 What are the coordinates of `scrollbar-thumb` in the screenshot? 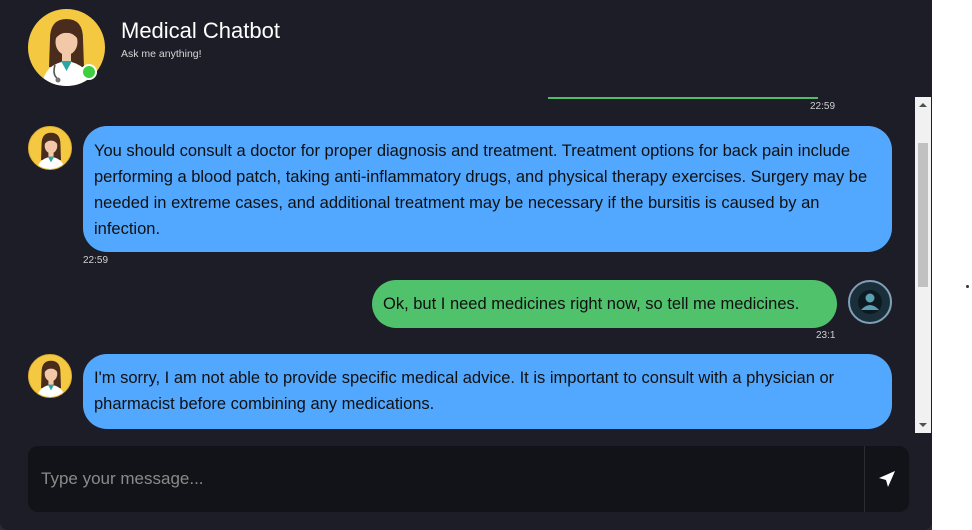 It's located at (923, 215).